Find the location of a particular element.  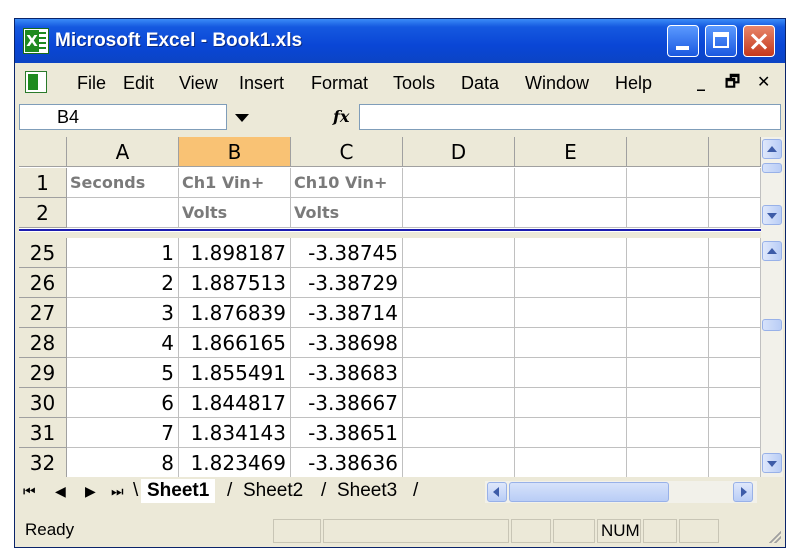

scroll-up-bottom-pane-icon is located at coordinates (772, 251).